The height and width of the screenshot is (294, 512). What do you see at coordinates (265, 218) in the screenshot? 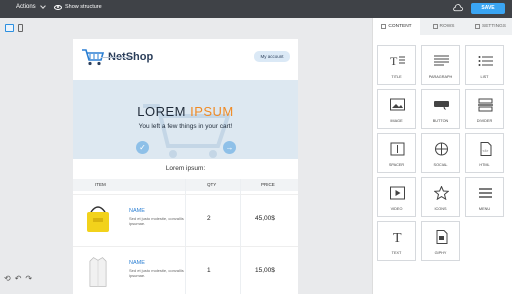
I see `product-price: 45,00$` at bounding box center [265, 218].